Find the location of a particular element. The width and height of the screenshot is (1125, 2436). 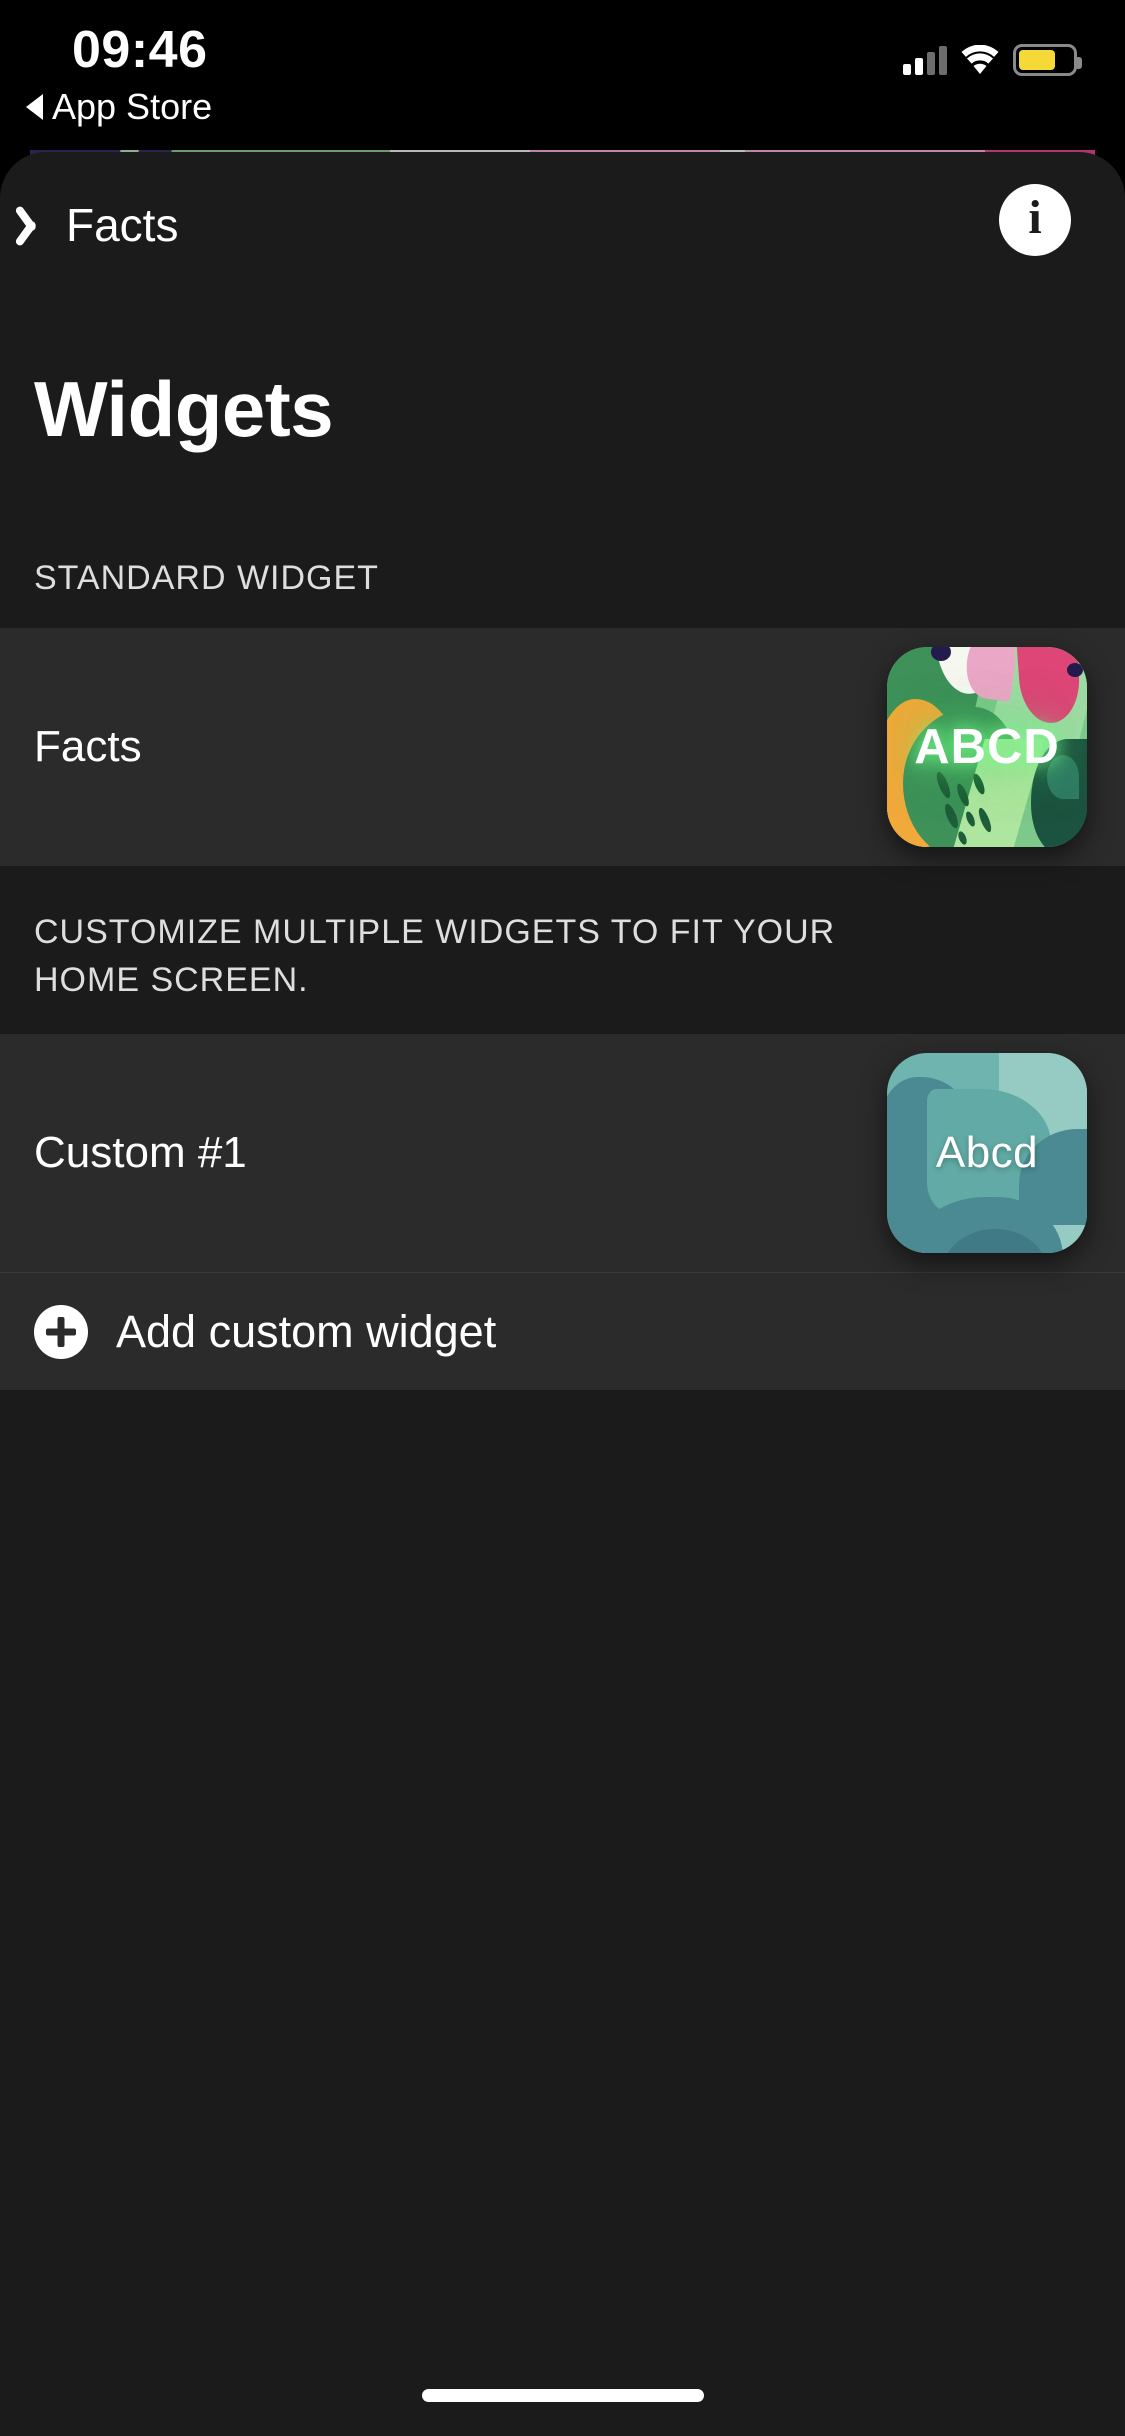

cellular-signal-icon is located at coordinates (925, 60).